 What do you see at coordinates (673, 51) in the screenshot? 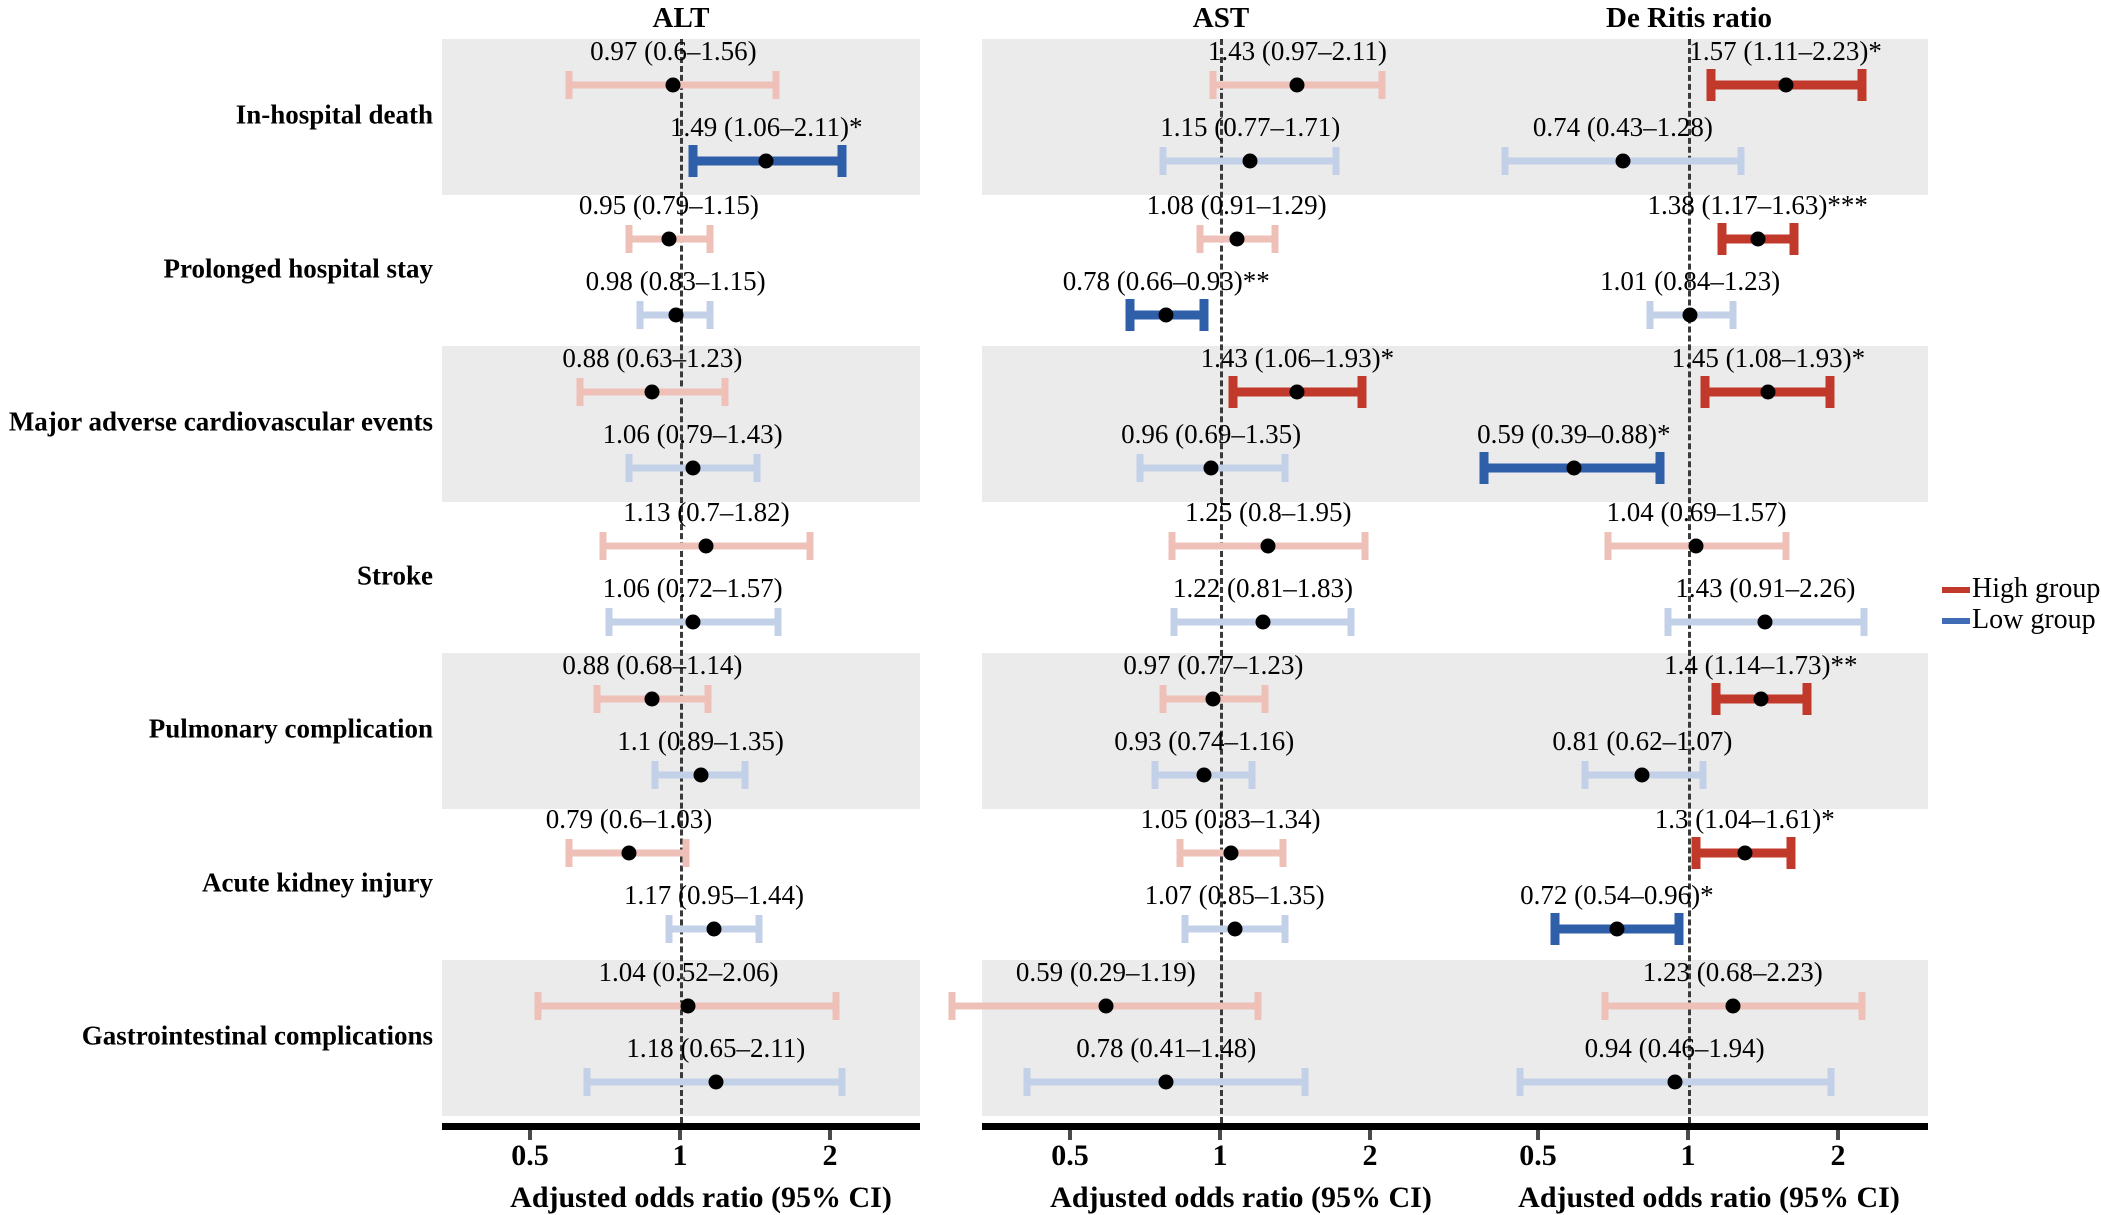
I see `estimate-label: 0.97 (0.6–1.56)` at bounding box center [673, 51].